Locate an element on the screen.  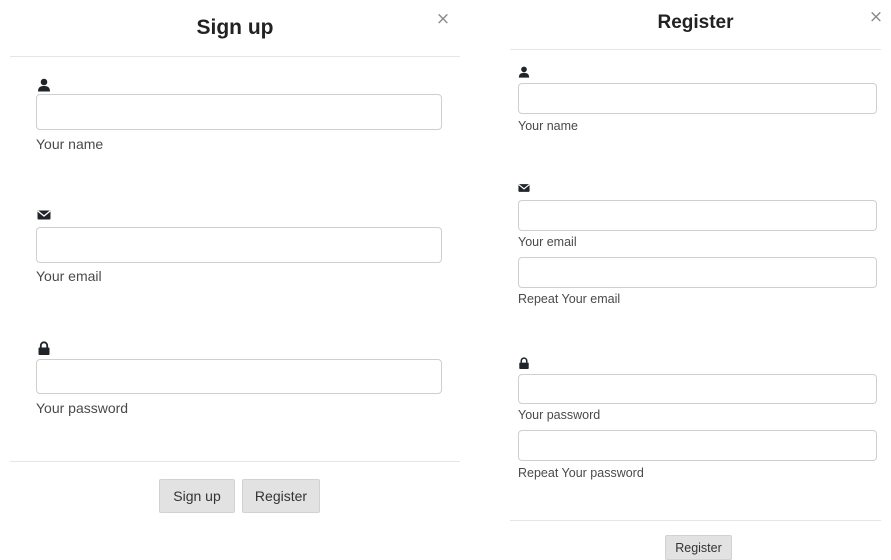
signup-password-input is located at coordinates (239, 376).